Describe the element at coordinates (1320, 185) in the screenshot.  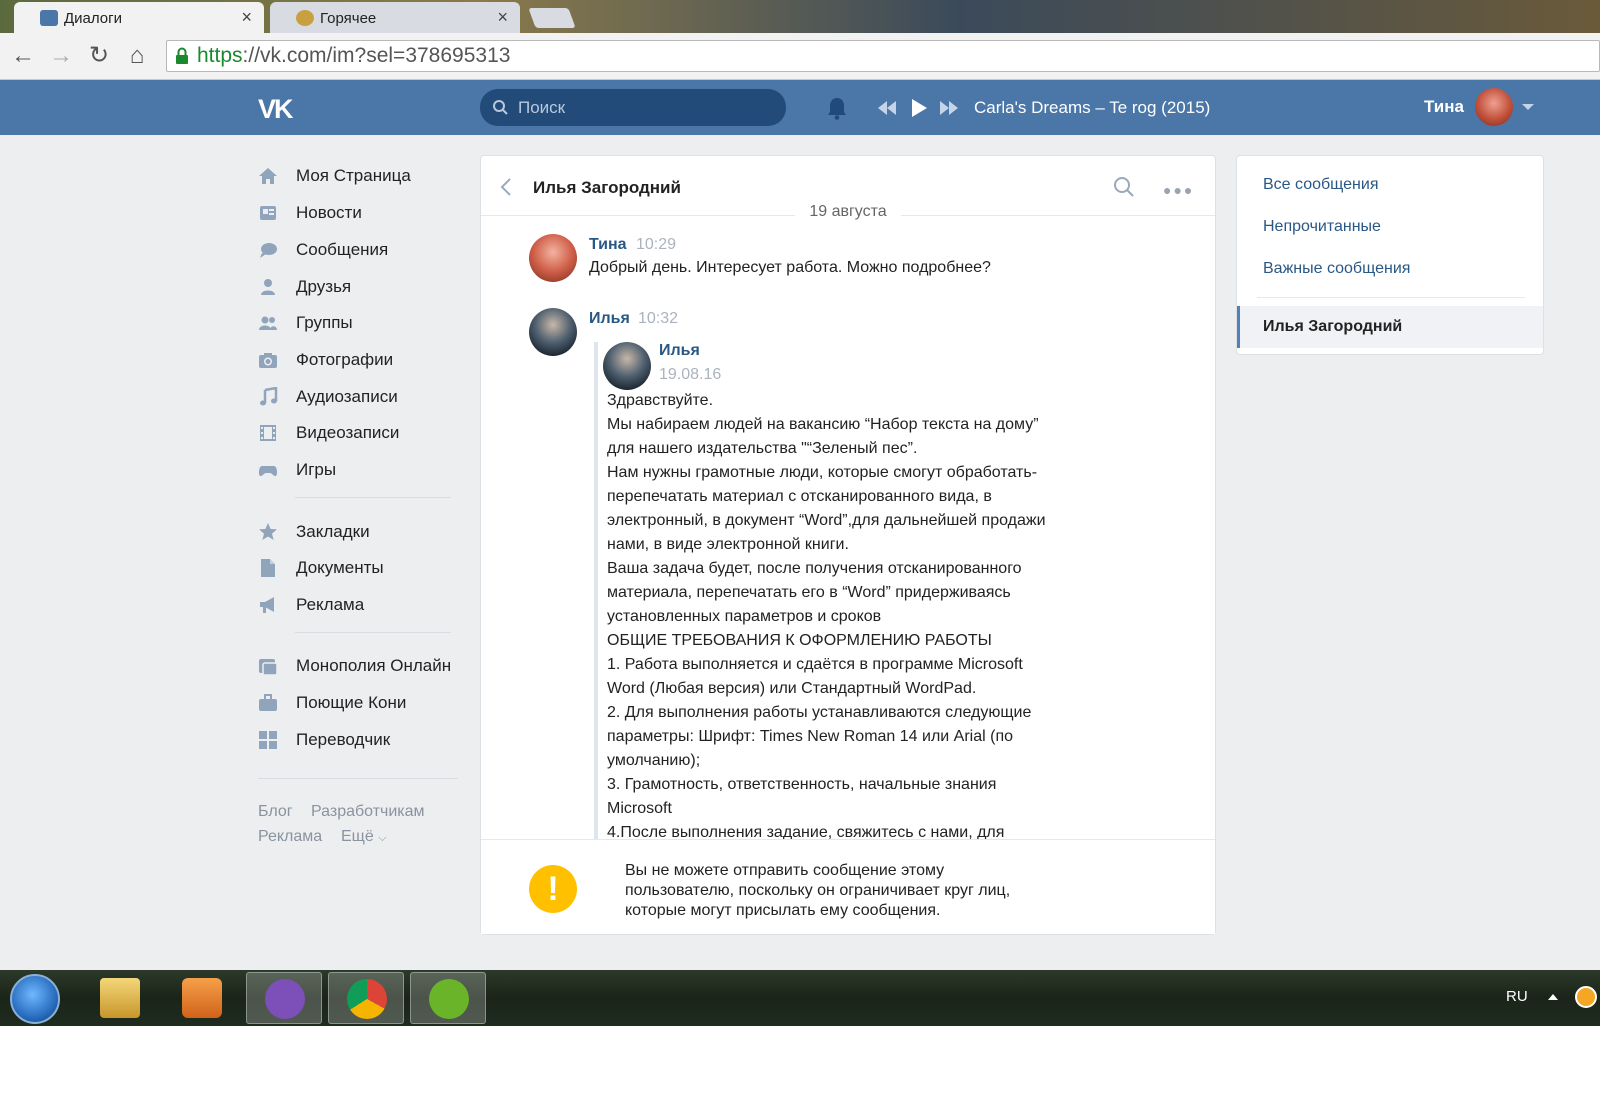
I see `filter-all-messages: Все сообщения` at that location.